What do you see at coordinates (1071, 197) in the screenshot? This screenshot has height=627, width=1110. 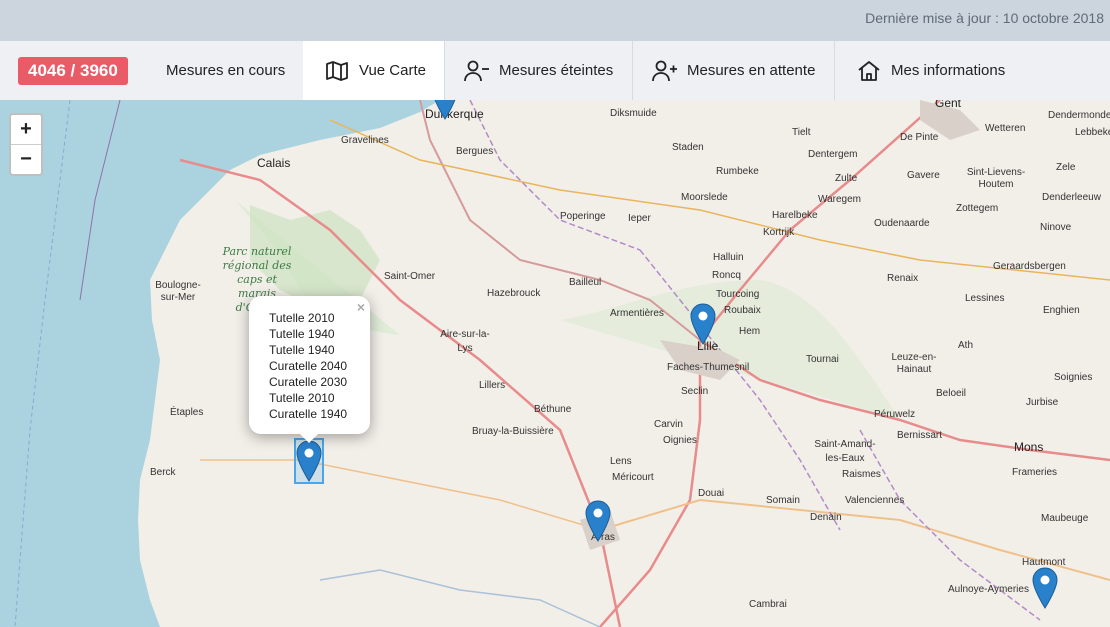 I see `place-label: Denderleeuw` at bounding box center [1071, 197].